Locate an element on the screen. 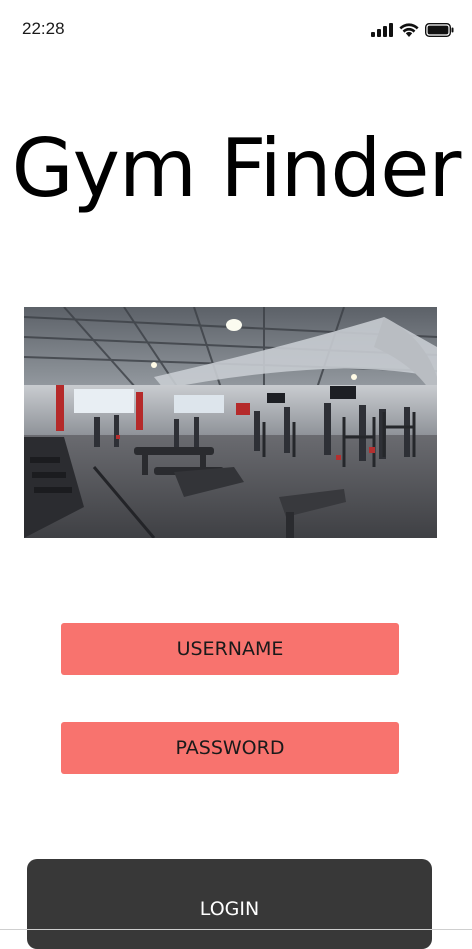  password-field is located at coordinates (230, 748).